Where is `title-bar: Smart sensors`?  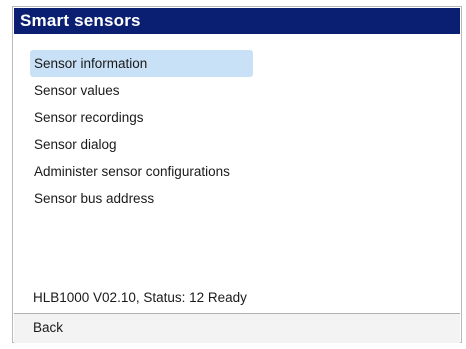 title-bar: Smart sensors is located at coordinates (237, 21).